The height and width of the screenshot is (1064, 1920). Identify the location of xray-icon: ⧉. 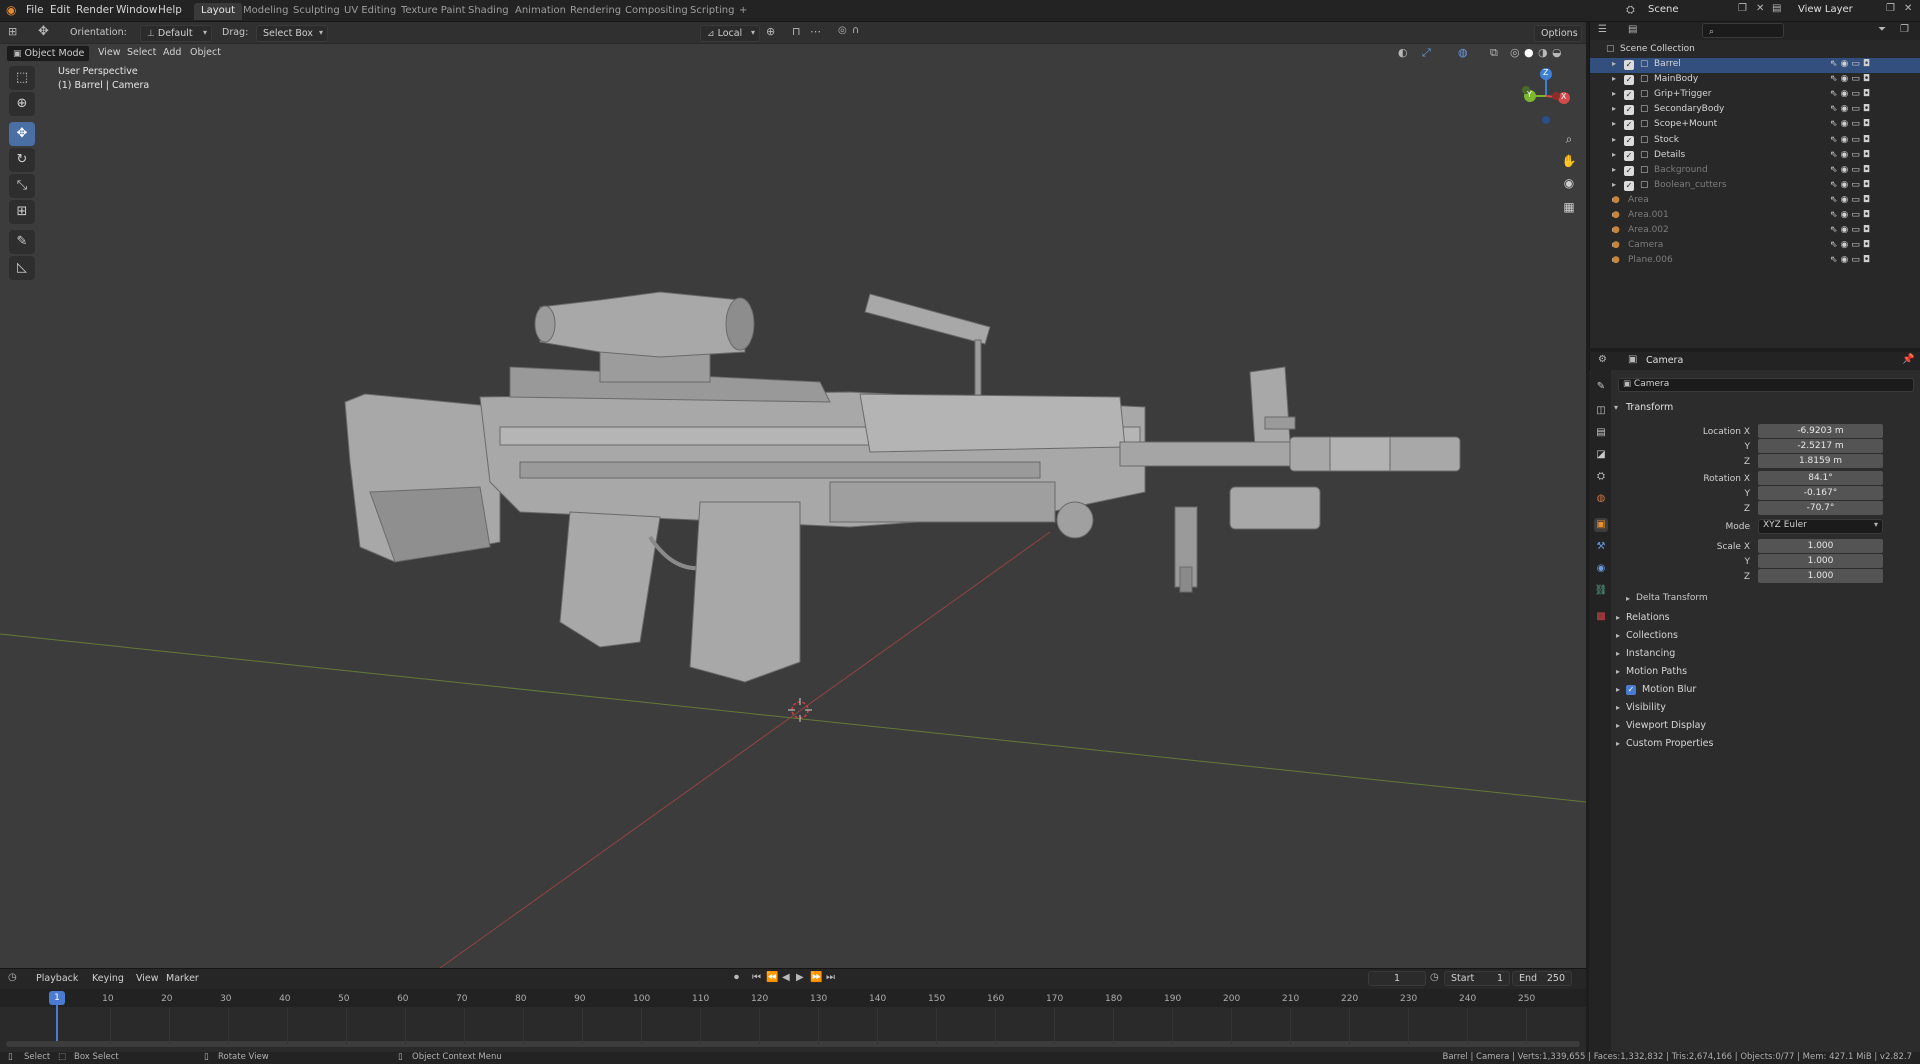
(1494, 53).